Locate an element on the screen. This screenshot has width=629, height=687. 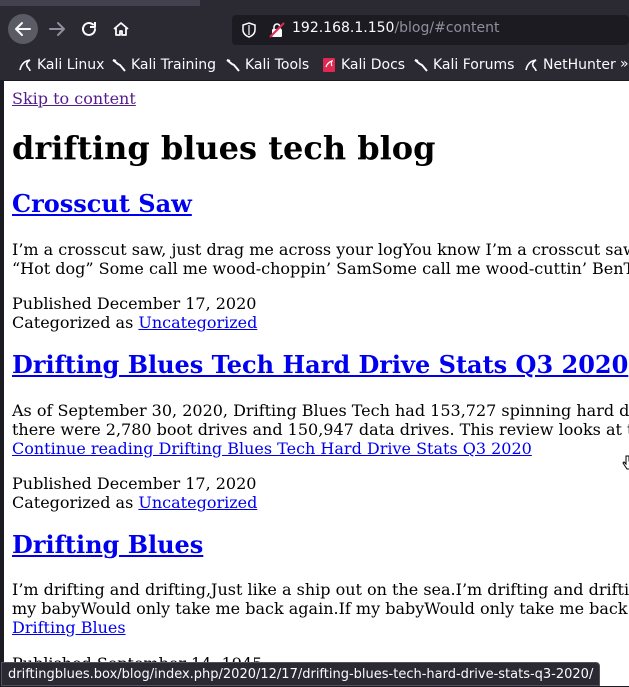
bookmark-kali-tools: Kali Tools is located at coordinates (267, 65).